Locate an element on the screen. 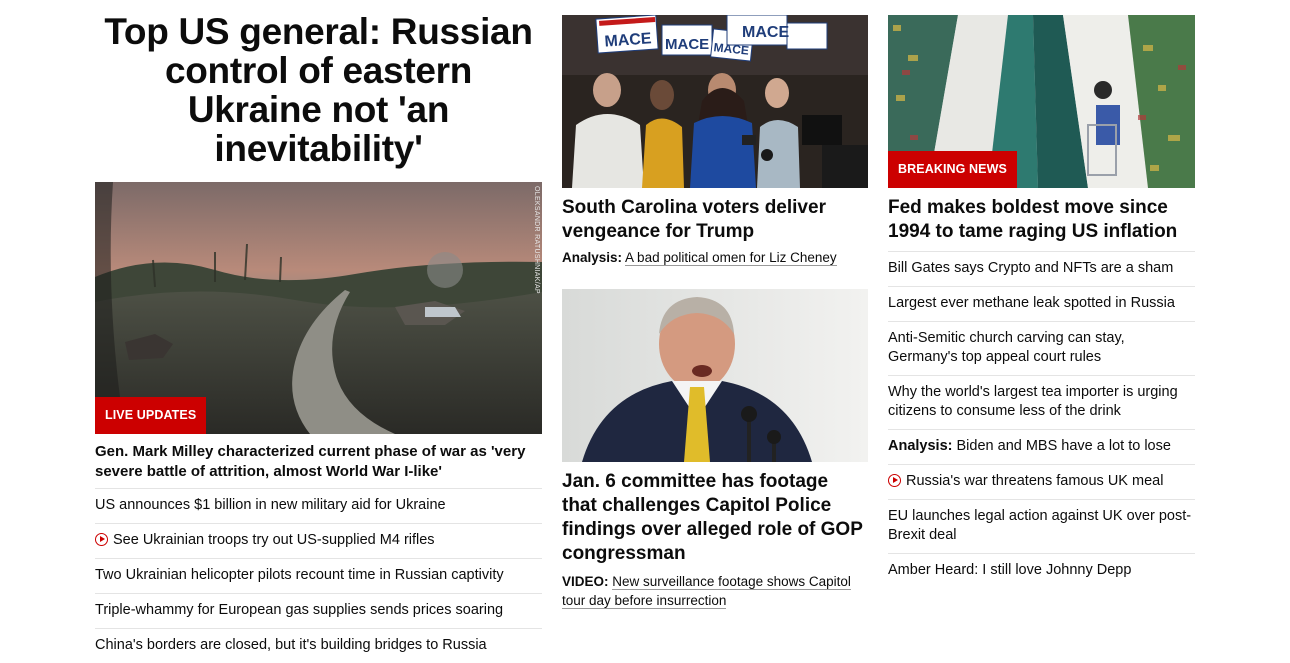 The width and height of the screenshot is (1290, 663). breaking-news-tag: BREAKING NEWS is located at coordinates (952, 169).